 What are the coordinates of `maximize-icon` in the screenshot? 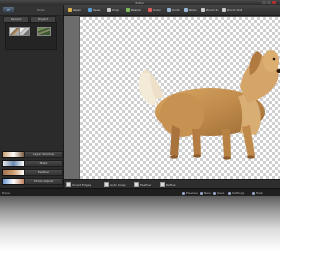 It's located at (269, 2).